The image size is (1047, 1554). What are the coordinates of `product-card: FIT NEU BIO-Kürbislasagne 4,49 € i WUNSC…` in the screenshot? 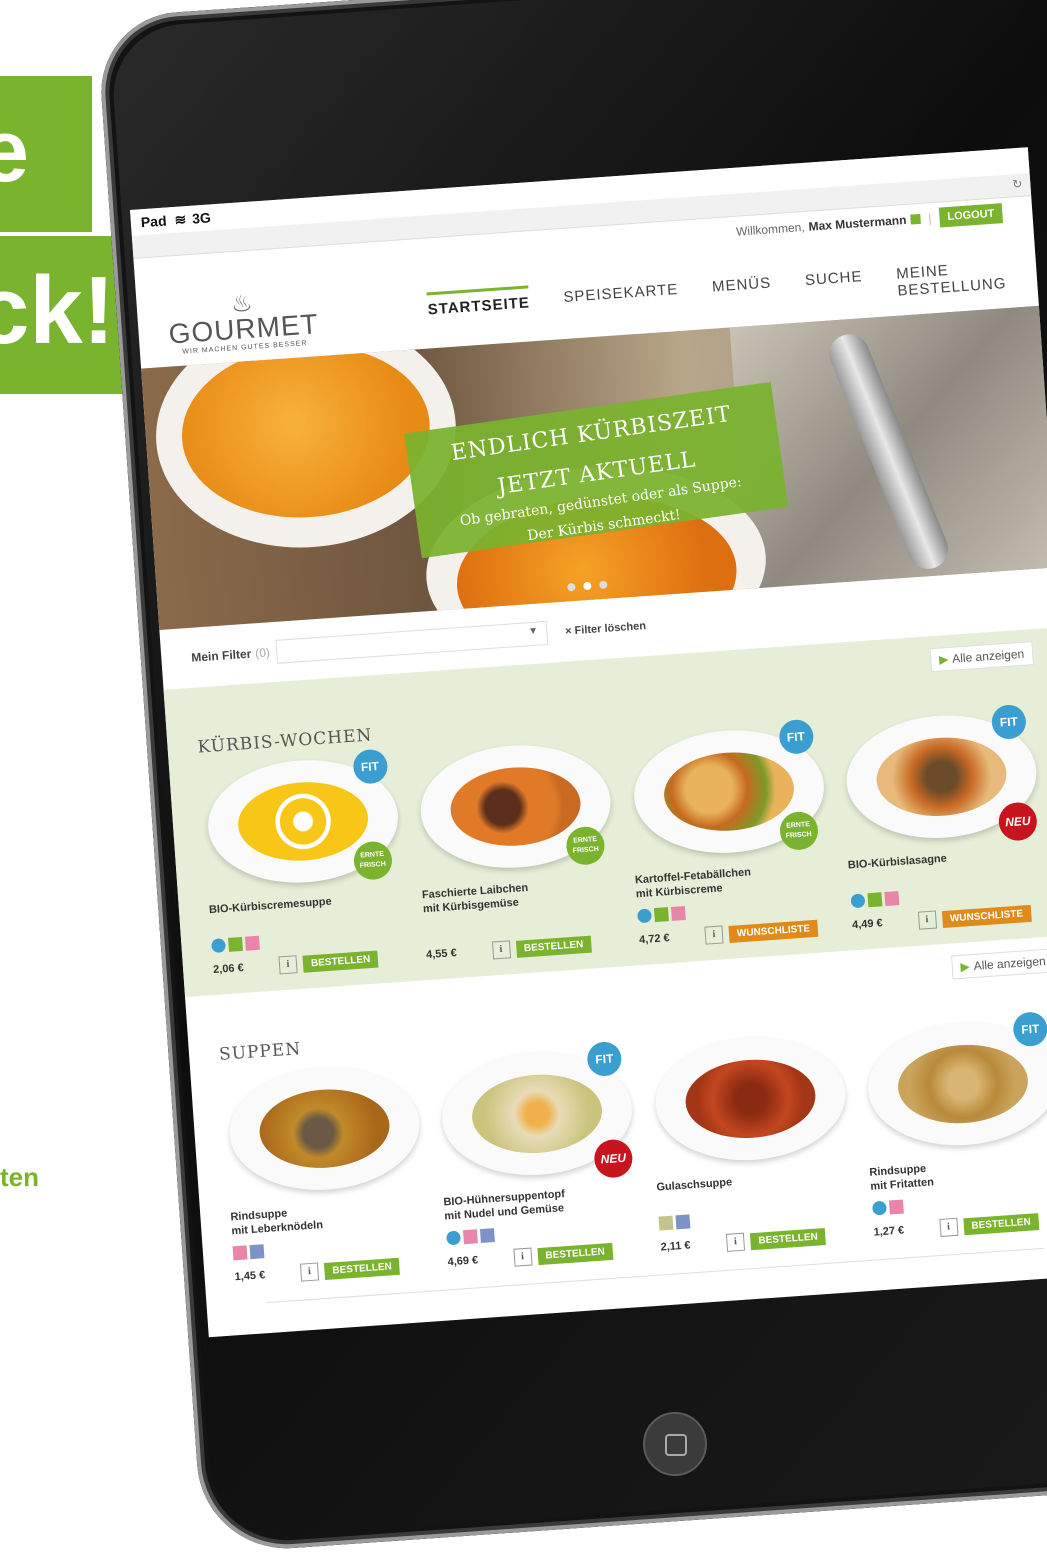 It's located at (942, 818).